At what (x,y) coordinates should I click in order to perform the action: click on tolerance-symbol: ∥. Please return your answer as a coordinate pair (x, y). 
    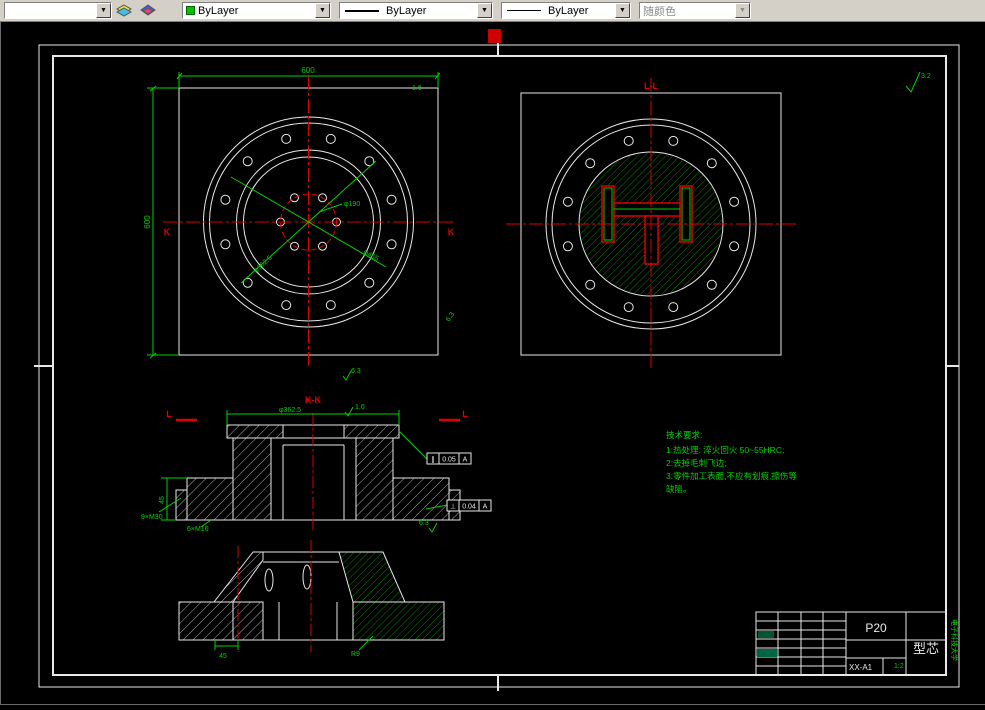
    Looking at the image, I should click on (433, 460).